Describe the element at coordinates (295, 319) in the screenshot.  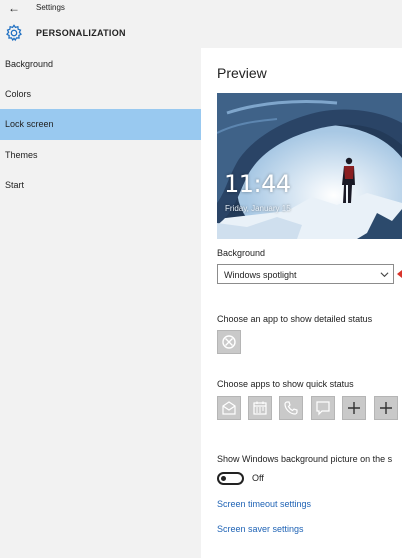
I see `detailed-status-label: Choose an app to show detailed status` at that location.